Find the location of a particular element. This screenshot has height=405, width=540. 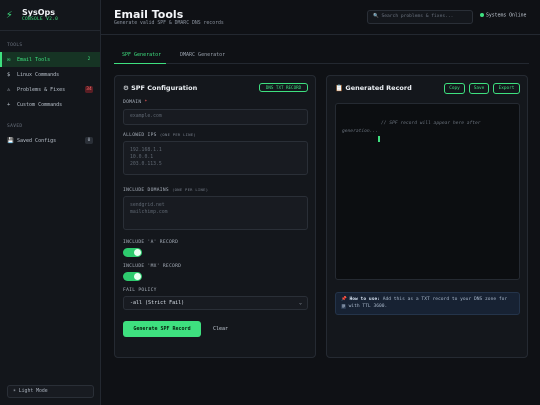

warning-icon: ⚠ is located at coordinates (9, 89).